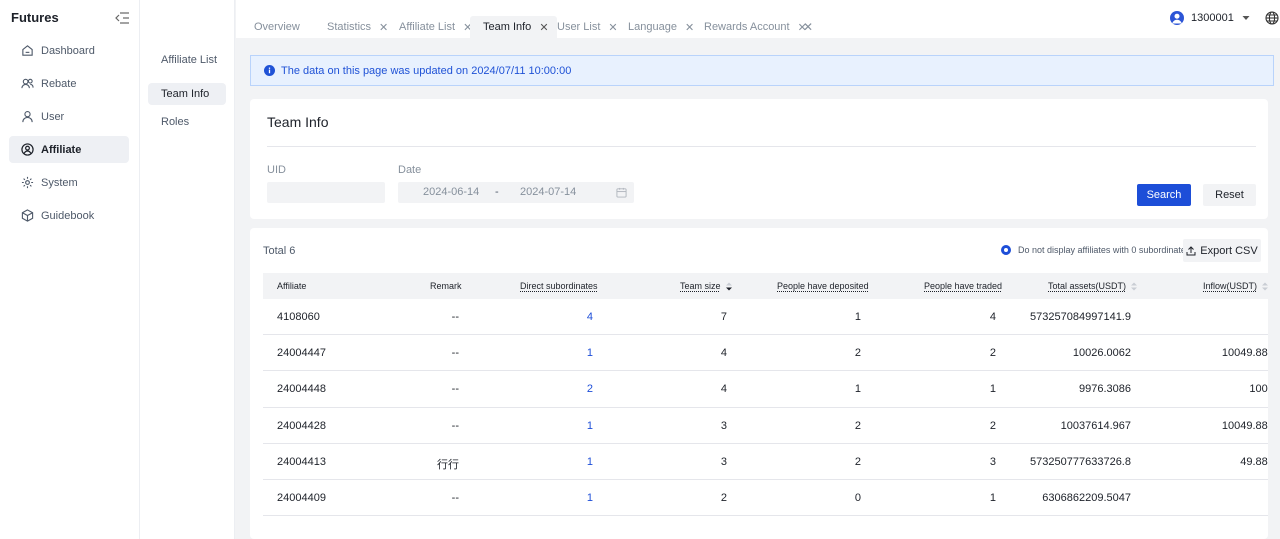  What do you see at coordinates (187, 94) in the screenshot?
I see `subnav-item-team-info: Team Info` at bounding box center [187, 94].